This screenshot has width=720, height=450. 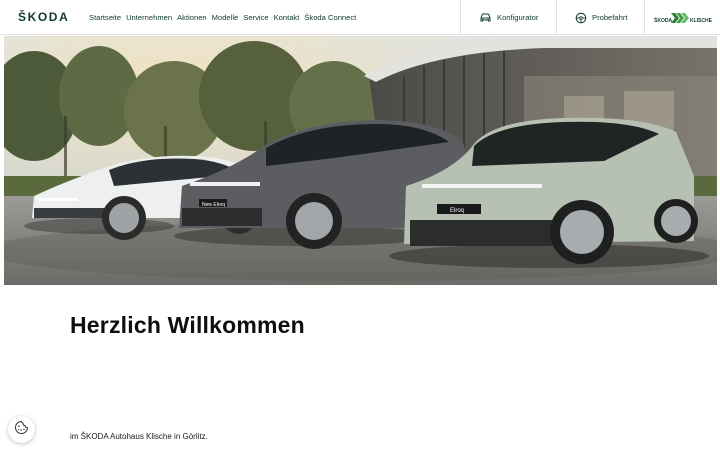 I want to click on skoda-logo: ŠKODA, so click(x=43, y=17).